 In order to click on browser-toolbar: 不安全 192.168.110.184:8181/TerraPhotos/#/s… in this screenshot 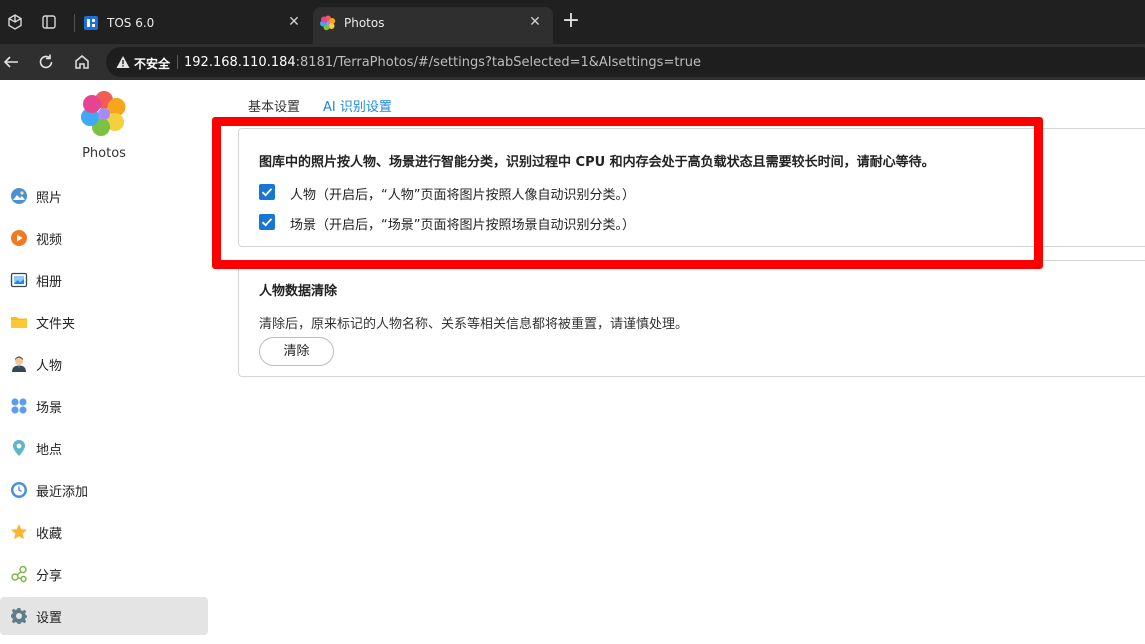, I will do `click(572, 62)`.